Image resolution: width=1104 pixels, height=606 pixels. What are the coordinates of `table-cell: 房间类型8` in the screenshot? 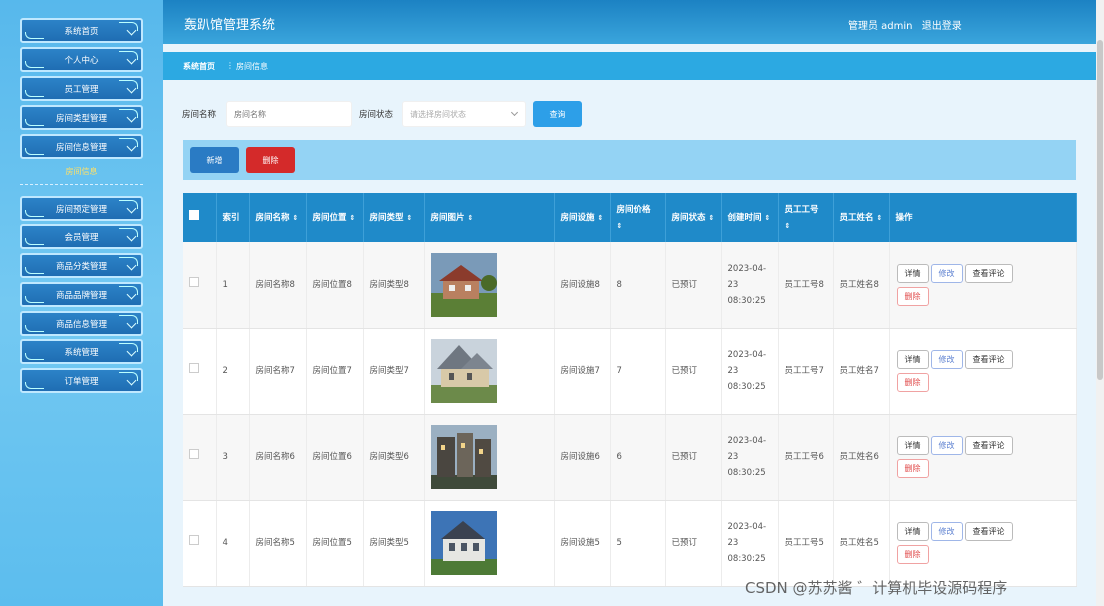 It's located at (394, 285).